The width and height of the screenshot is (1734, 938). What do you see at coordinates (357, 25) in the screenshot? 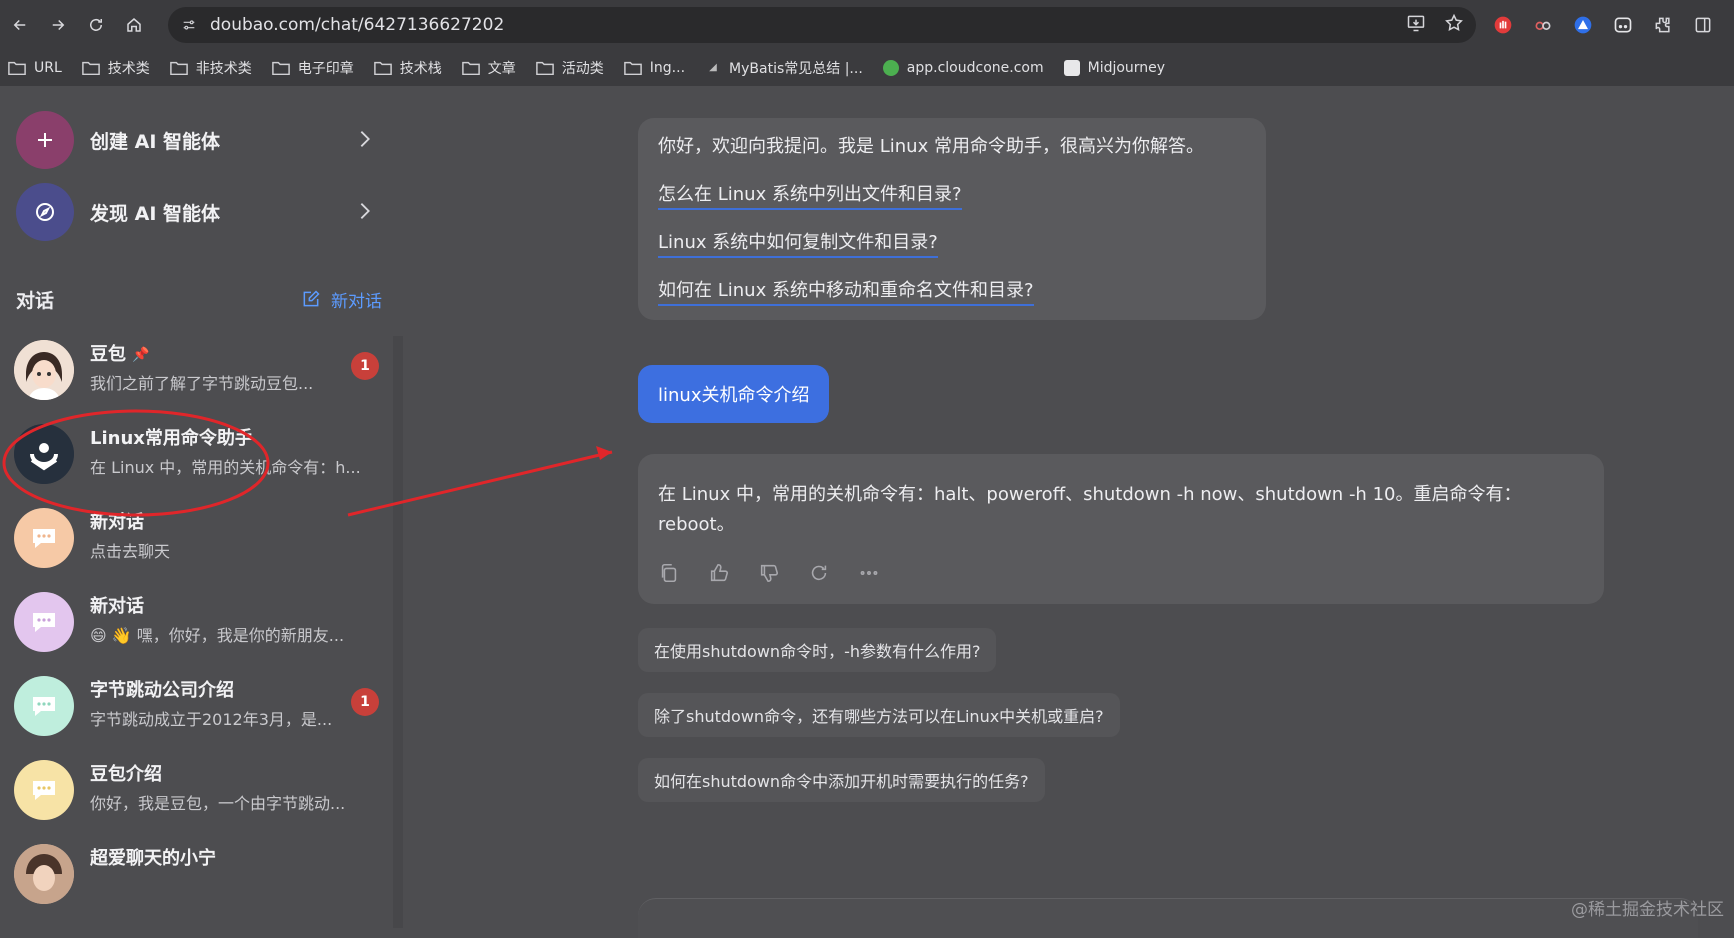
I see `url-text: doubao.com/chat/6427136627202` at bounding box center [357, 25].